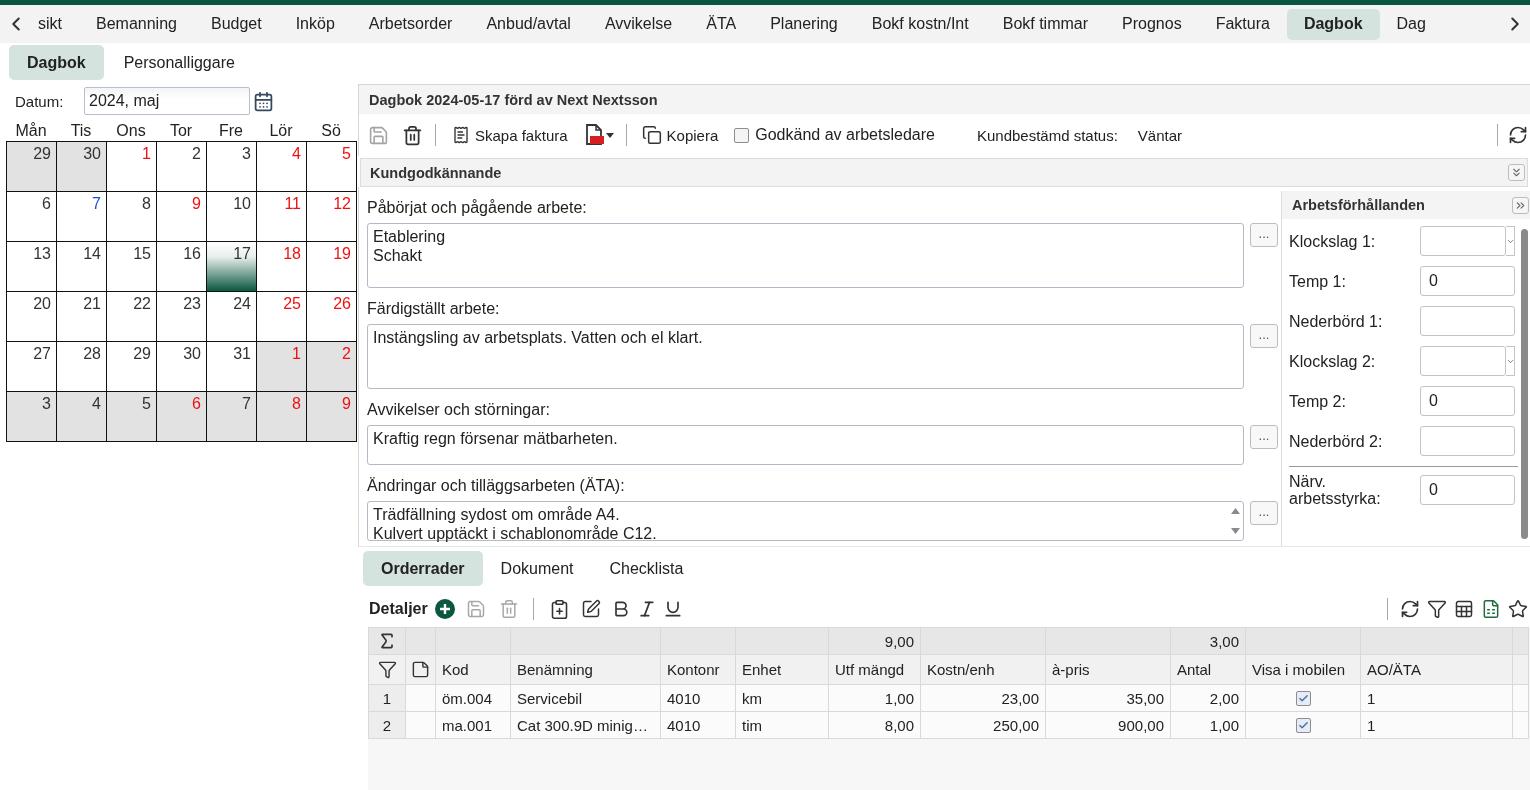  Describe the element at coordinates (805, 445) in the screenshot. I see `text-area: Kraftig regn försenar mätbarheten.` at that location.